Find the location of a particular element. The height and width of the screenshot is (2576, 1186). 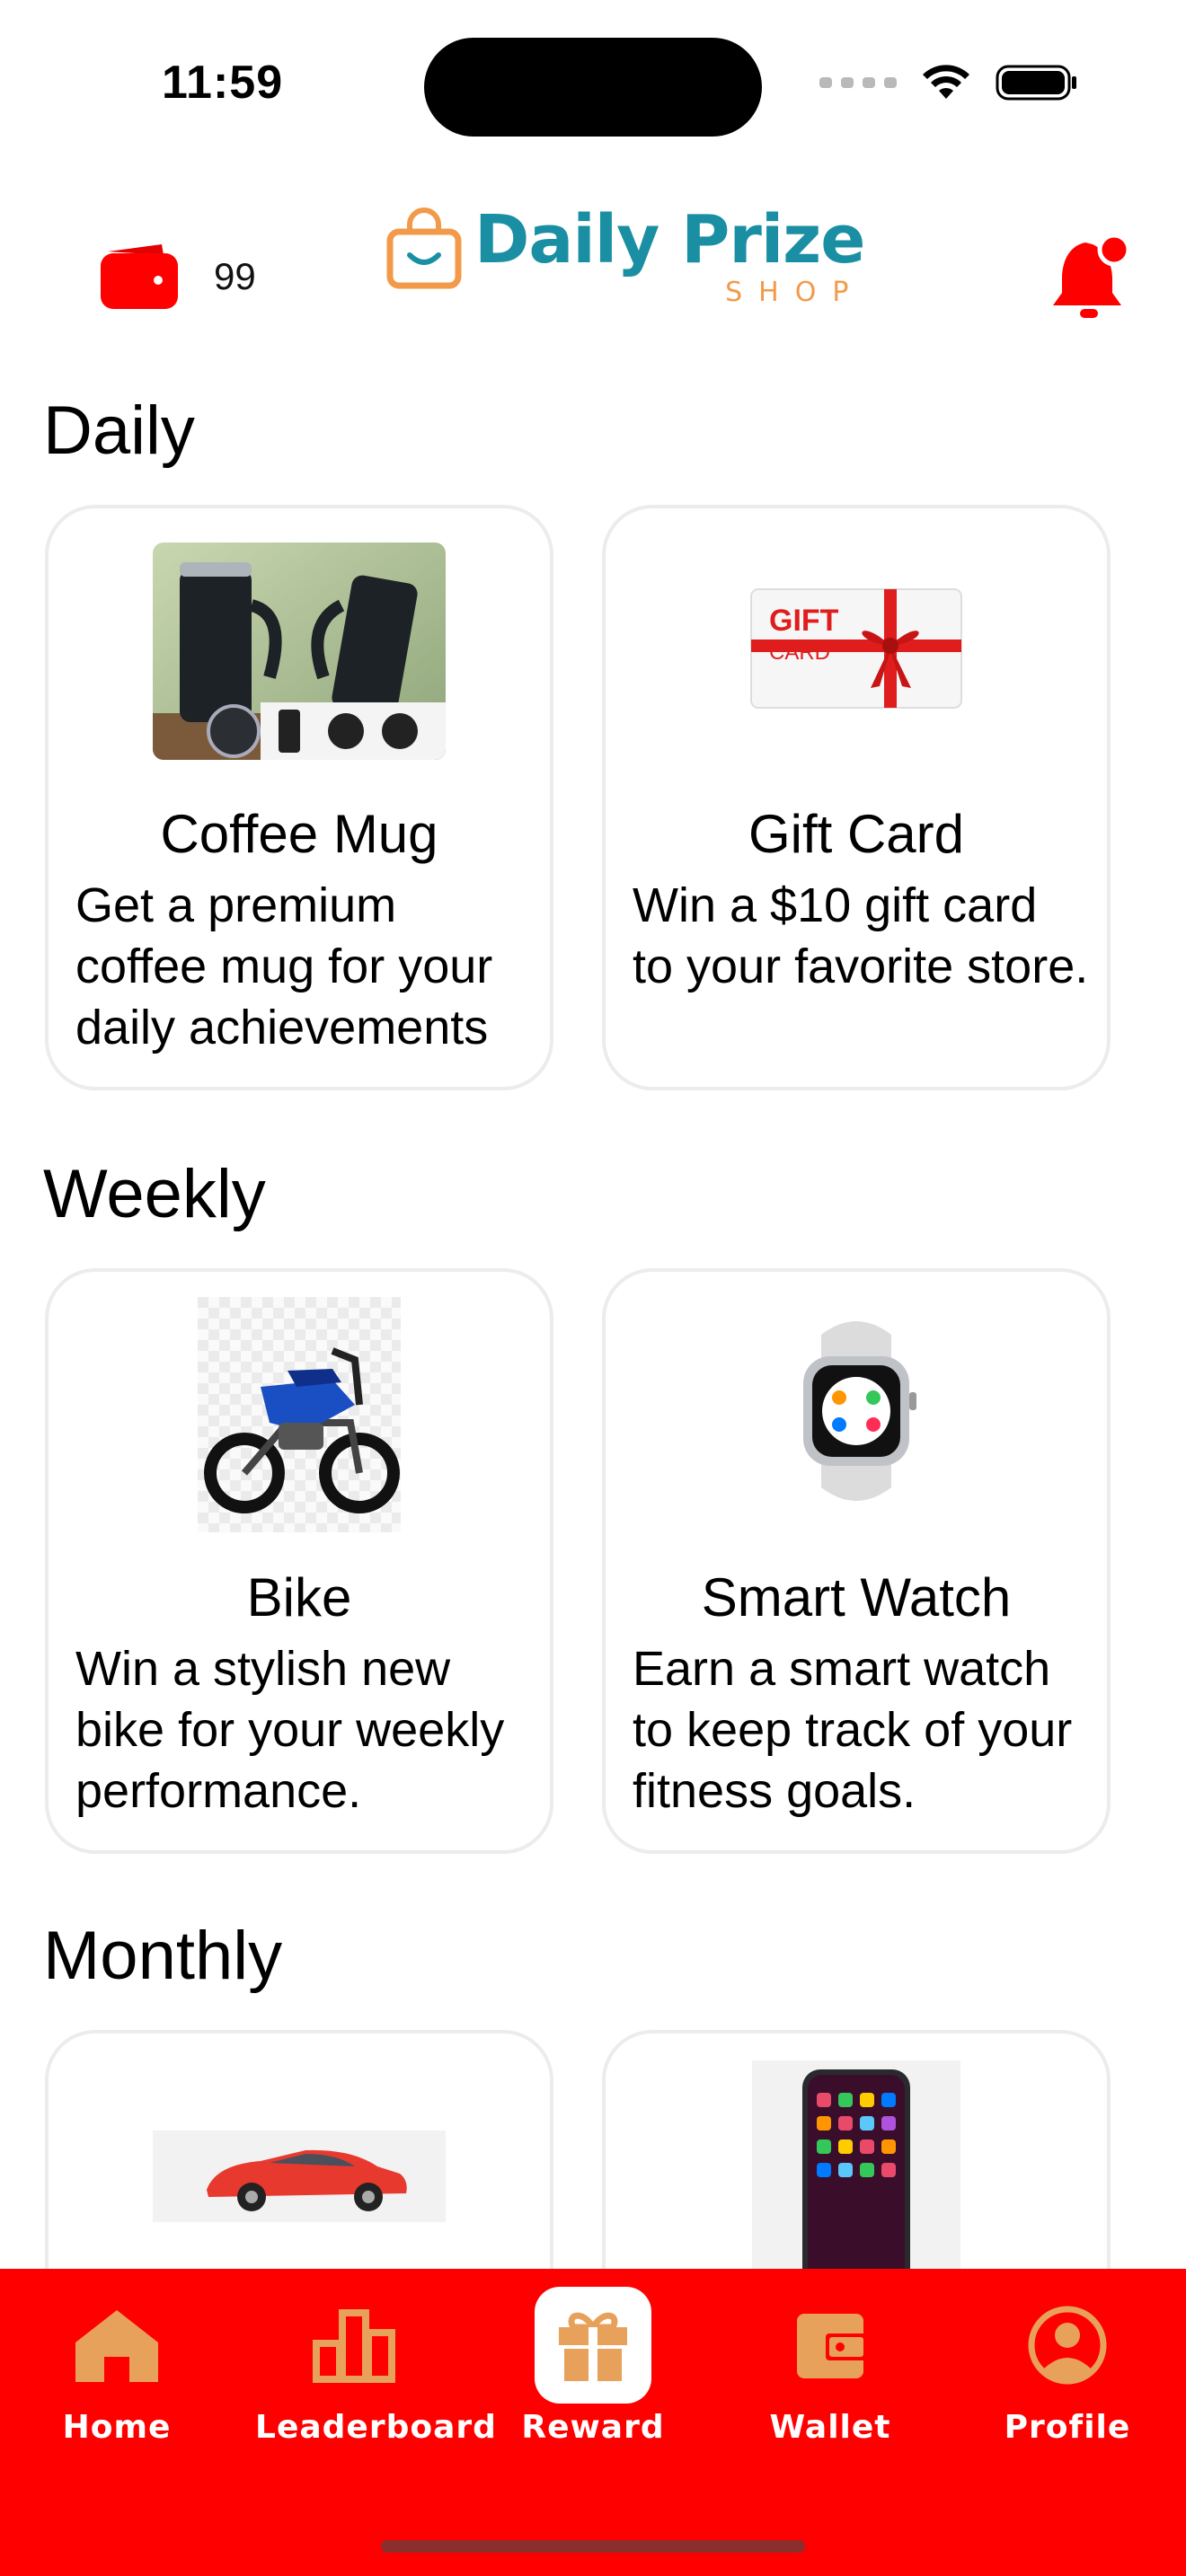

nav-label: Wallet is located at coordinates (830, 2427).